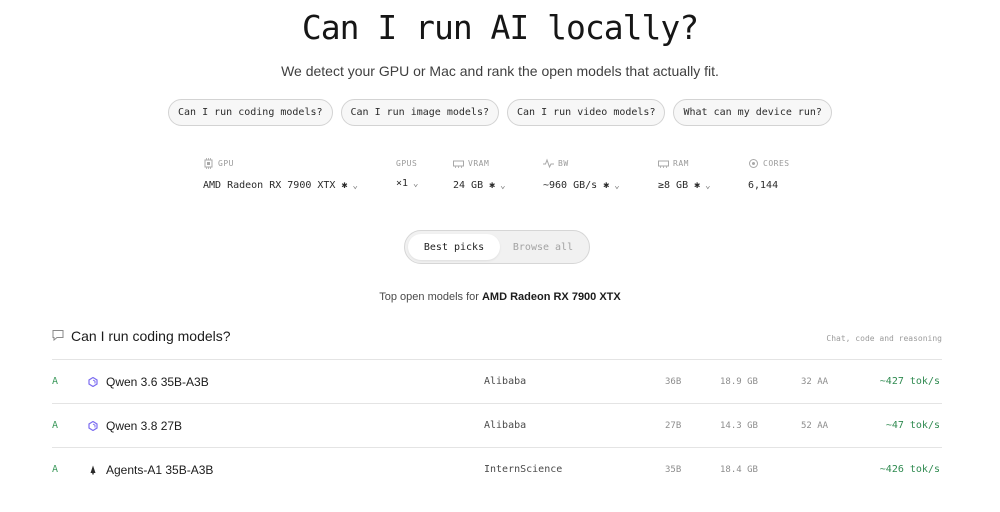 The height and width of the screenshot is (512, 1000). I want to click on model-speed: ~427 tok/s, so click(909, 381).